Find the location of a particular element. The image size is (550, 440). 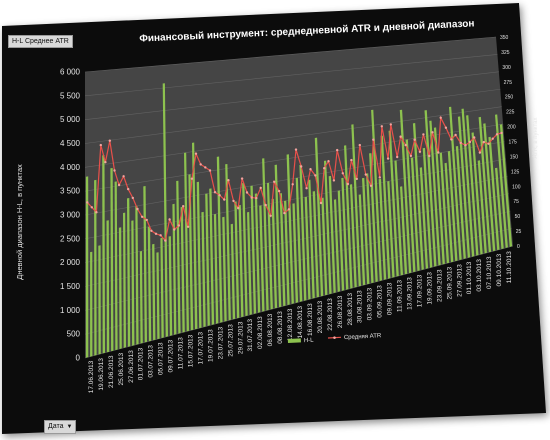

x-axis-tick-label: 26.08.2013 is located at coordinates (340, 311).